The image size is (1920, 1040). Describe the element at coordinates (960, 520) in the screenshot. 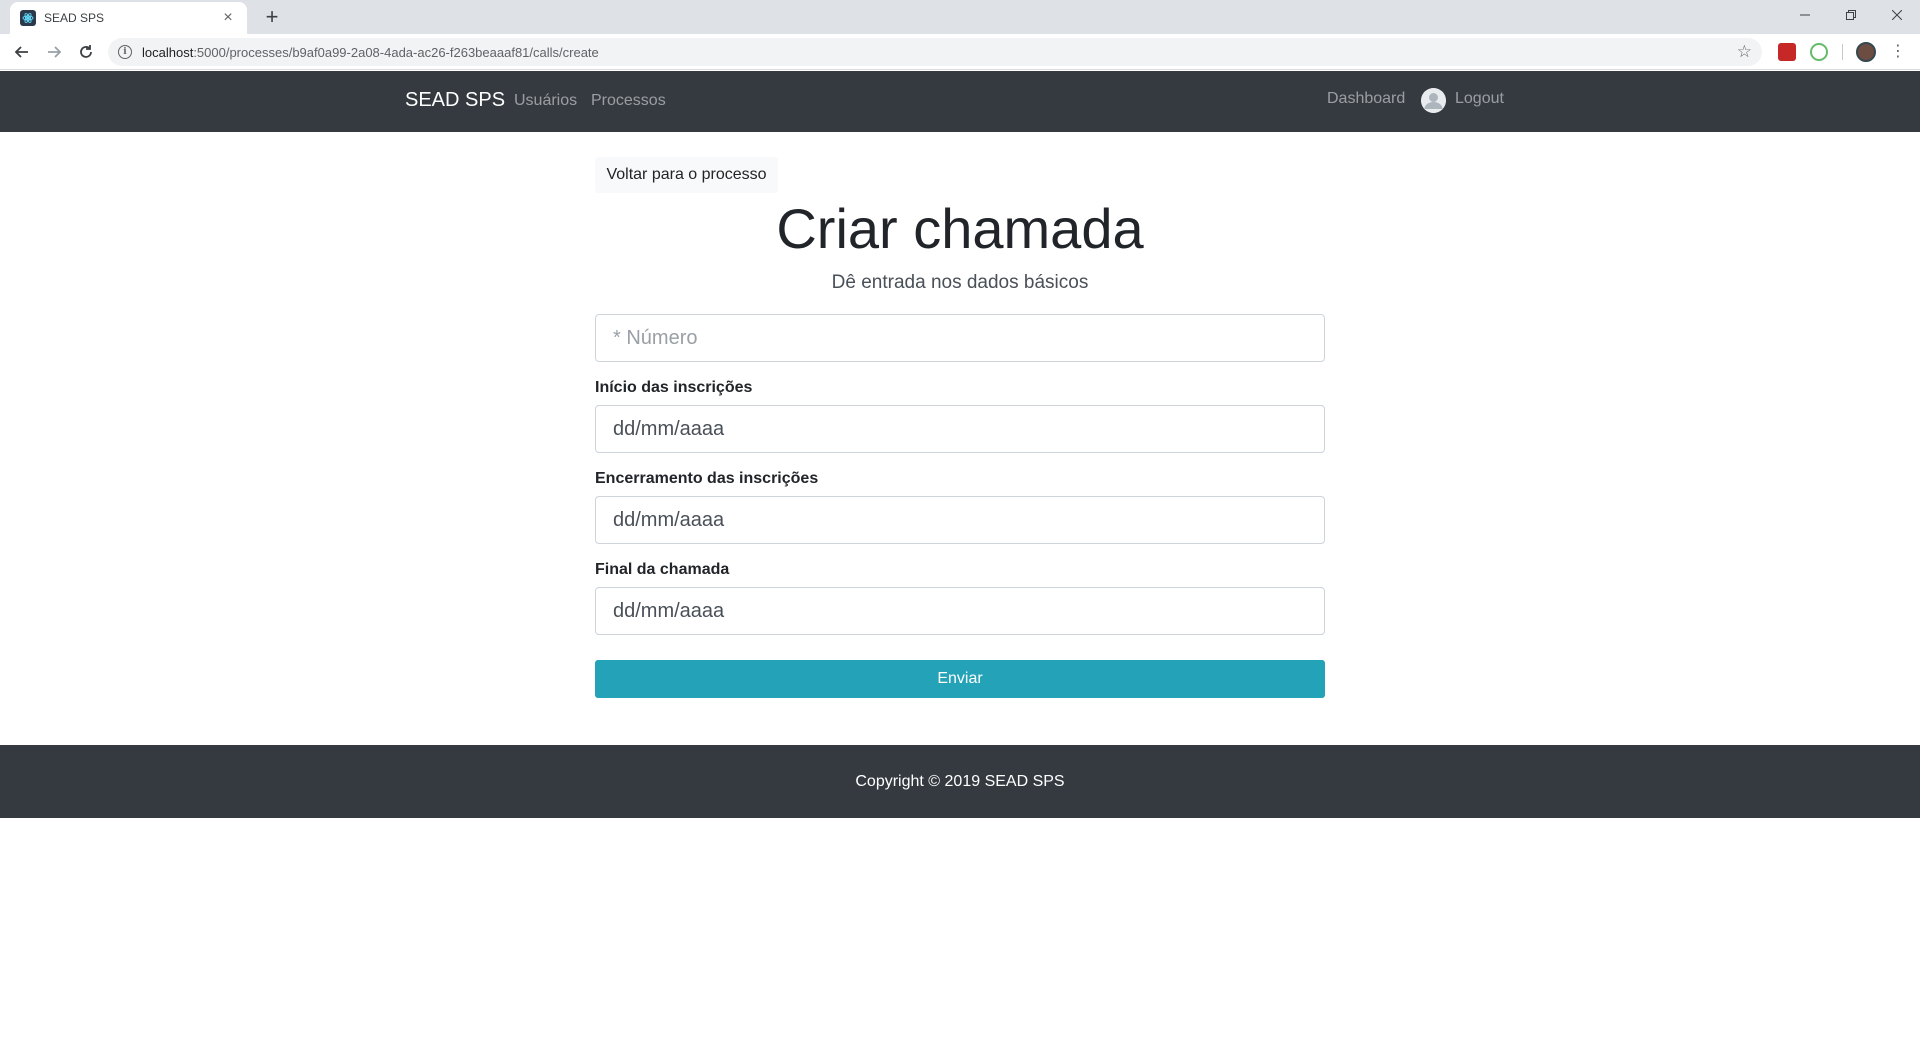

I see `encerramento-inscricoes-date-input: dd/mm/aaaa` at that location.